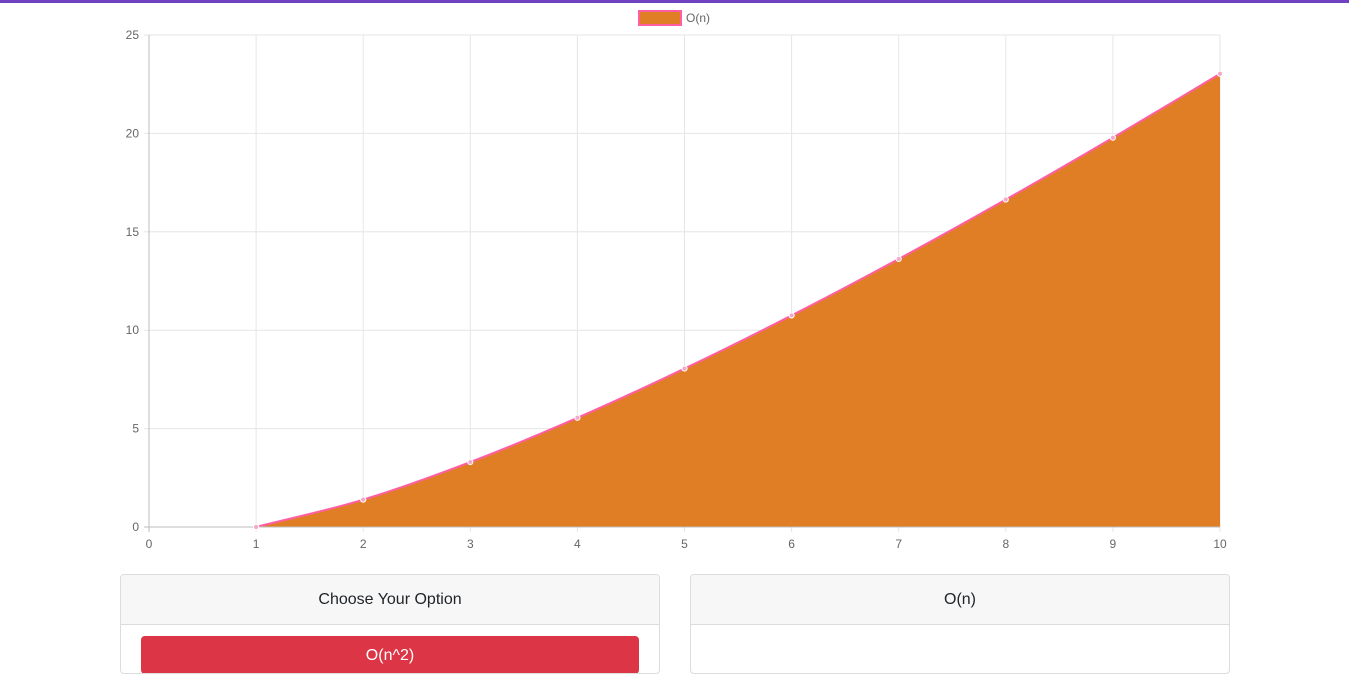 This screenshot has width=1349, height=674. Describe the element at coordinates (133, 133) in the screenshot. I see `y-tick-label: 20` at that location.